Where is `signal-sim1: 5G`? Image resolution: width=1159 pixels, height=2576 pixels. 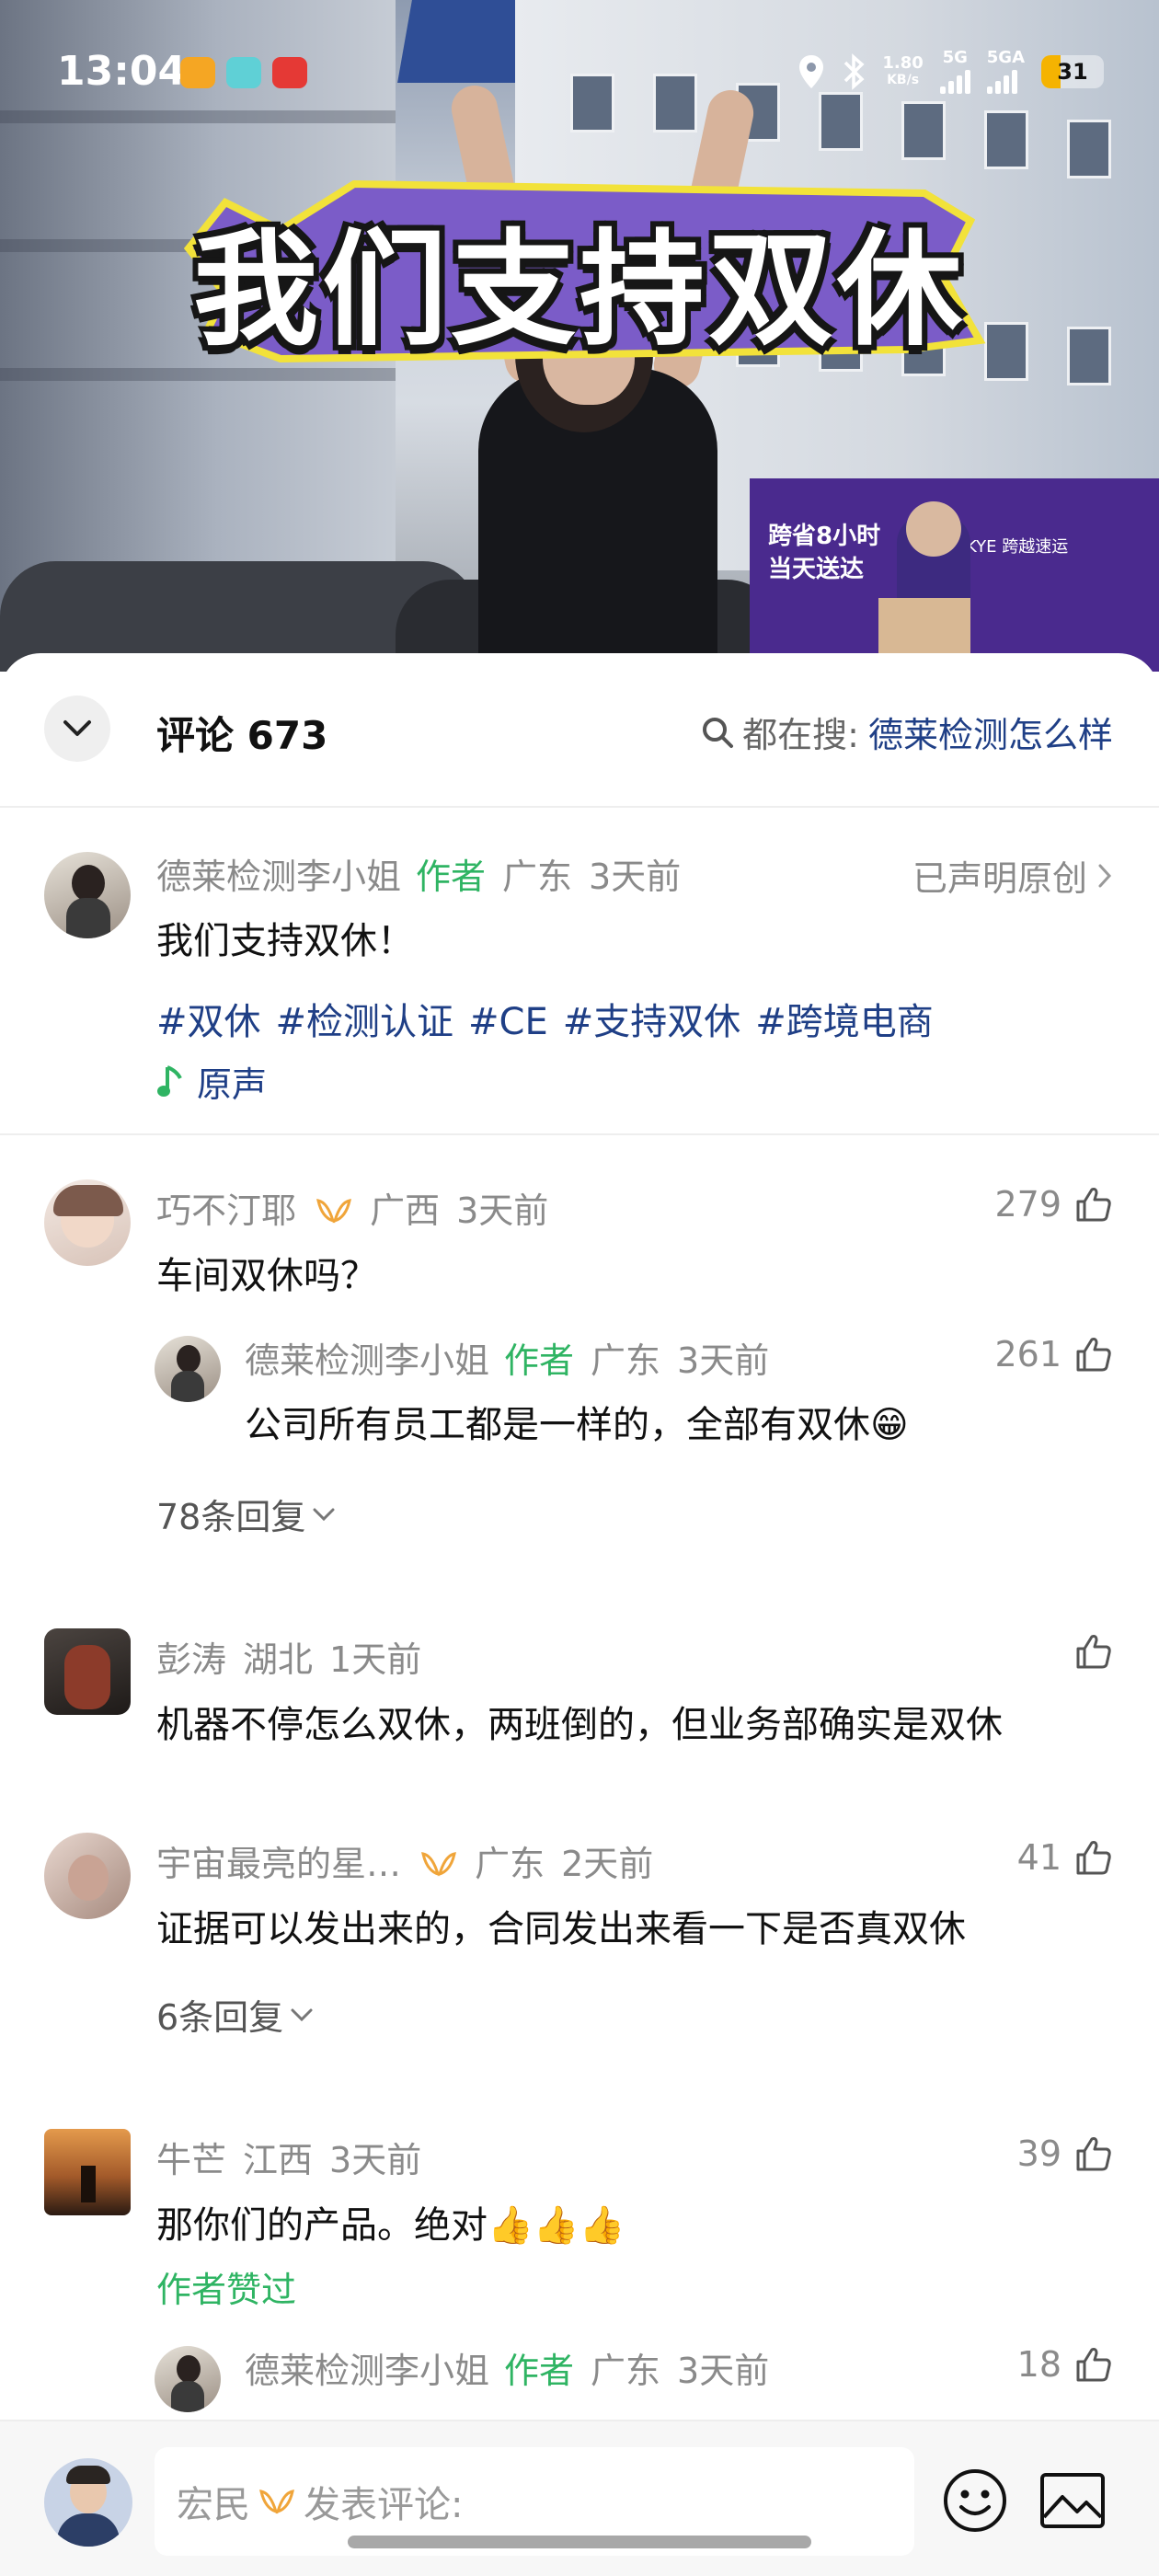 signal-sim1: 5G is located at coordinates (954, 72).